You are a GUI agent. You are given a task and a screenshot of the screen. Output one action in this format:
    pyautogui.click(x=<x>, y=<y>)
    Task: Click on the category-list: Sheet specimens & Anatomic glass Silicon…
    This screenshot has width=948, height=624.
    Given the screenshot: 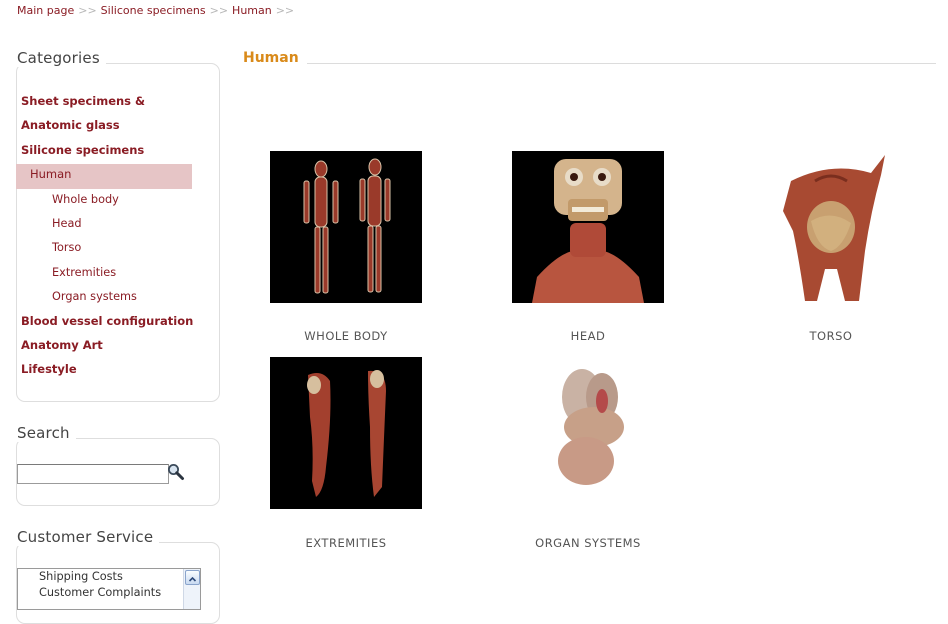 What is the action you would take?
    pyautogui.click(x=106, y=237)
    